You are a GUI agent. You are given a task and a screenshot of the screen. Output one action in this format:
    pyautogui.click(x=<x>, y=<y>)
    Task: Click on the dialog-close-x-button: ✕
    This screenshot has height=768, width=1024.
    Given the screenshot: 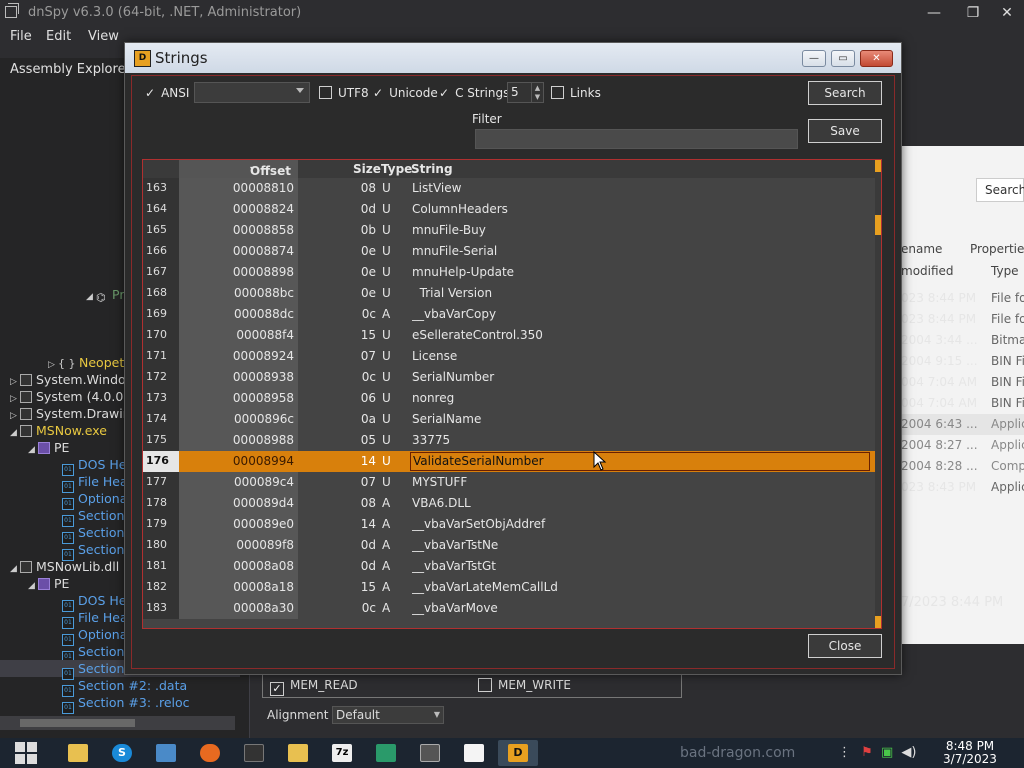 What is the action you would take?
    pyautogui.click(x=876, y=58)
    